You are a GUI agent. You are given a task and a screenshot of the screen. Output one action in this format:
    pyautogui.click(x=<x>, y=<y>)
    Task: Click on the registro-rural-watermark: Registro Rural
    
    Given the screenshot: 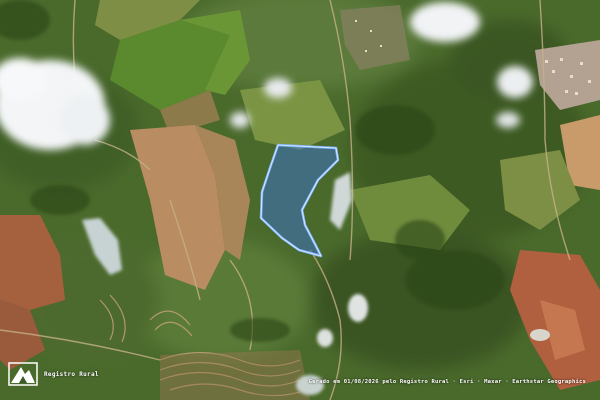 What is the action you would take?
    pyautogui.click(x=53, y=374)
    